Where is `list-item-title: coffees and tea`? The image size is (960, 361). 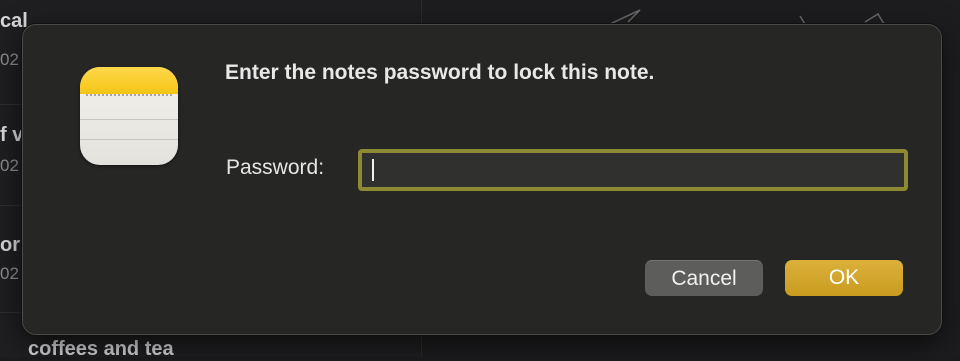 list-item-title: coffees and tea is located at coordinates (101, 349).